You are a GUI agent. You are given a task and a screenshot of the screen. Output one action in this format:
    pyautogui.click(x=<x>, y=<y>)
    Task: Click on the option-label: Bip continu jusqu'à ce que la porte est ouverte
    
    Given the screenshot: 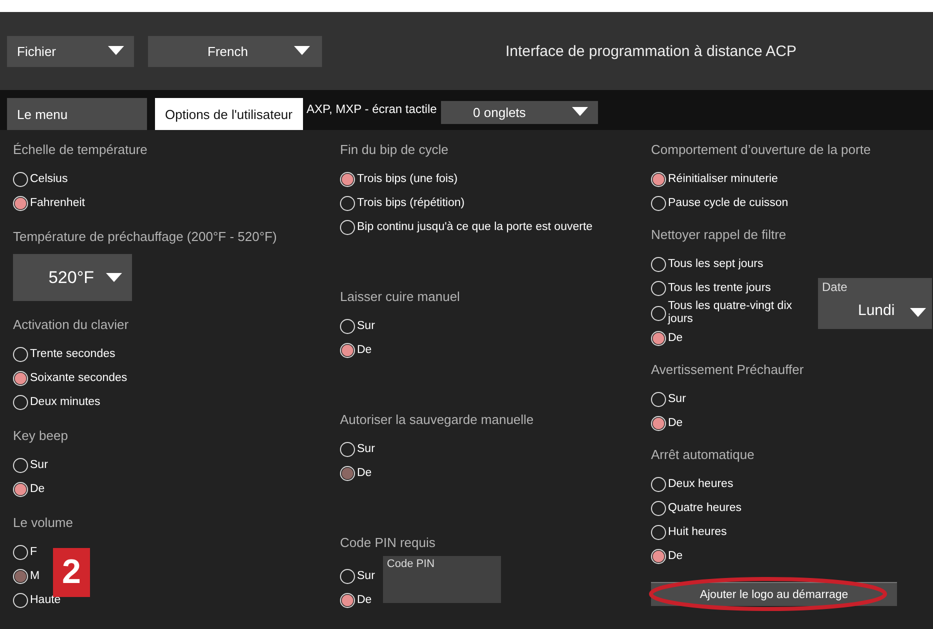 What is the action you would take?
    pyautogui.click(x=475, y=227)
    